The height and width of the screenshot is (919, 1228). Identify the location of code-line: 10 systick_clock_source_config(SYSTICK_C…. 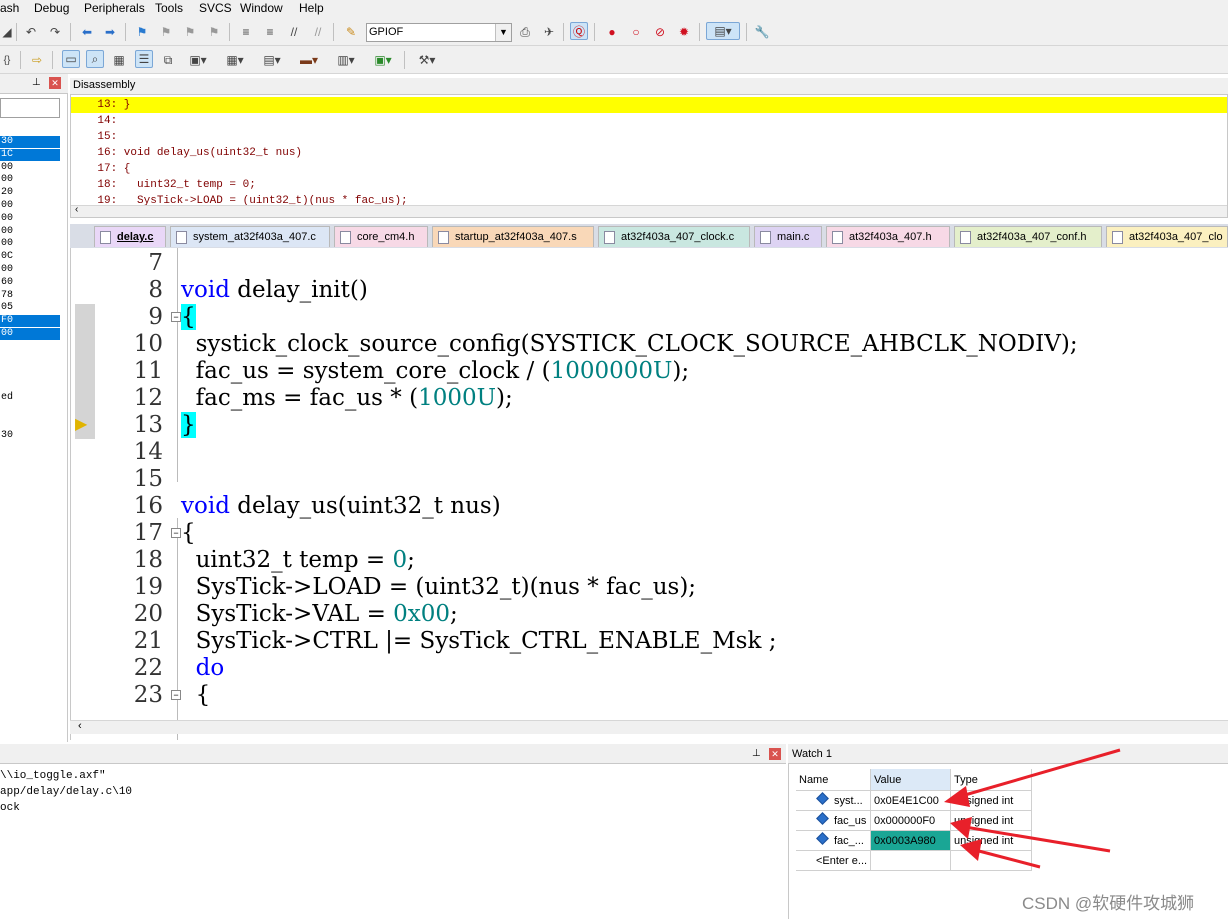
(648, 344).